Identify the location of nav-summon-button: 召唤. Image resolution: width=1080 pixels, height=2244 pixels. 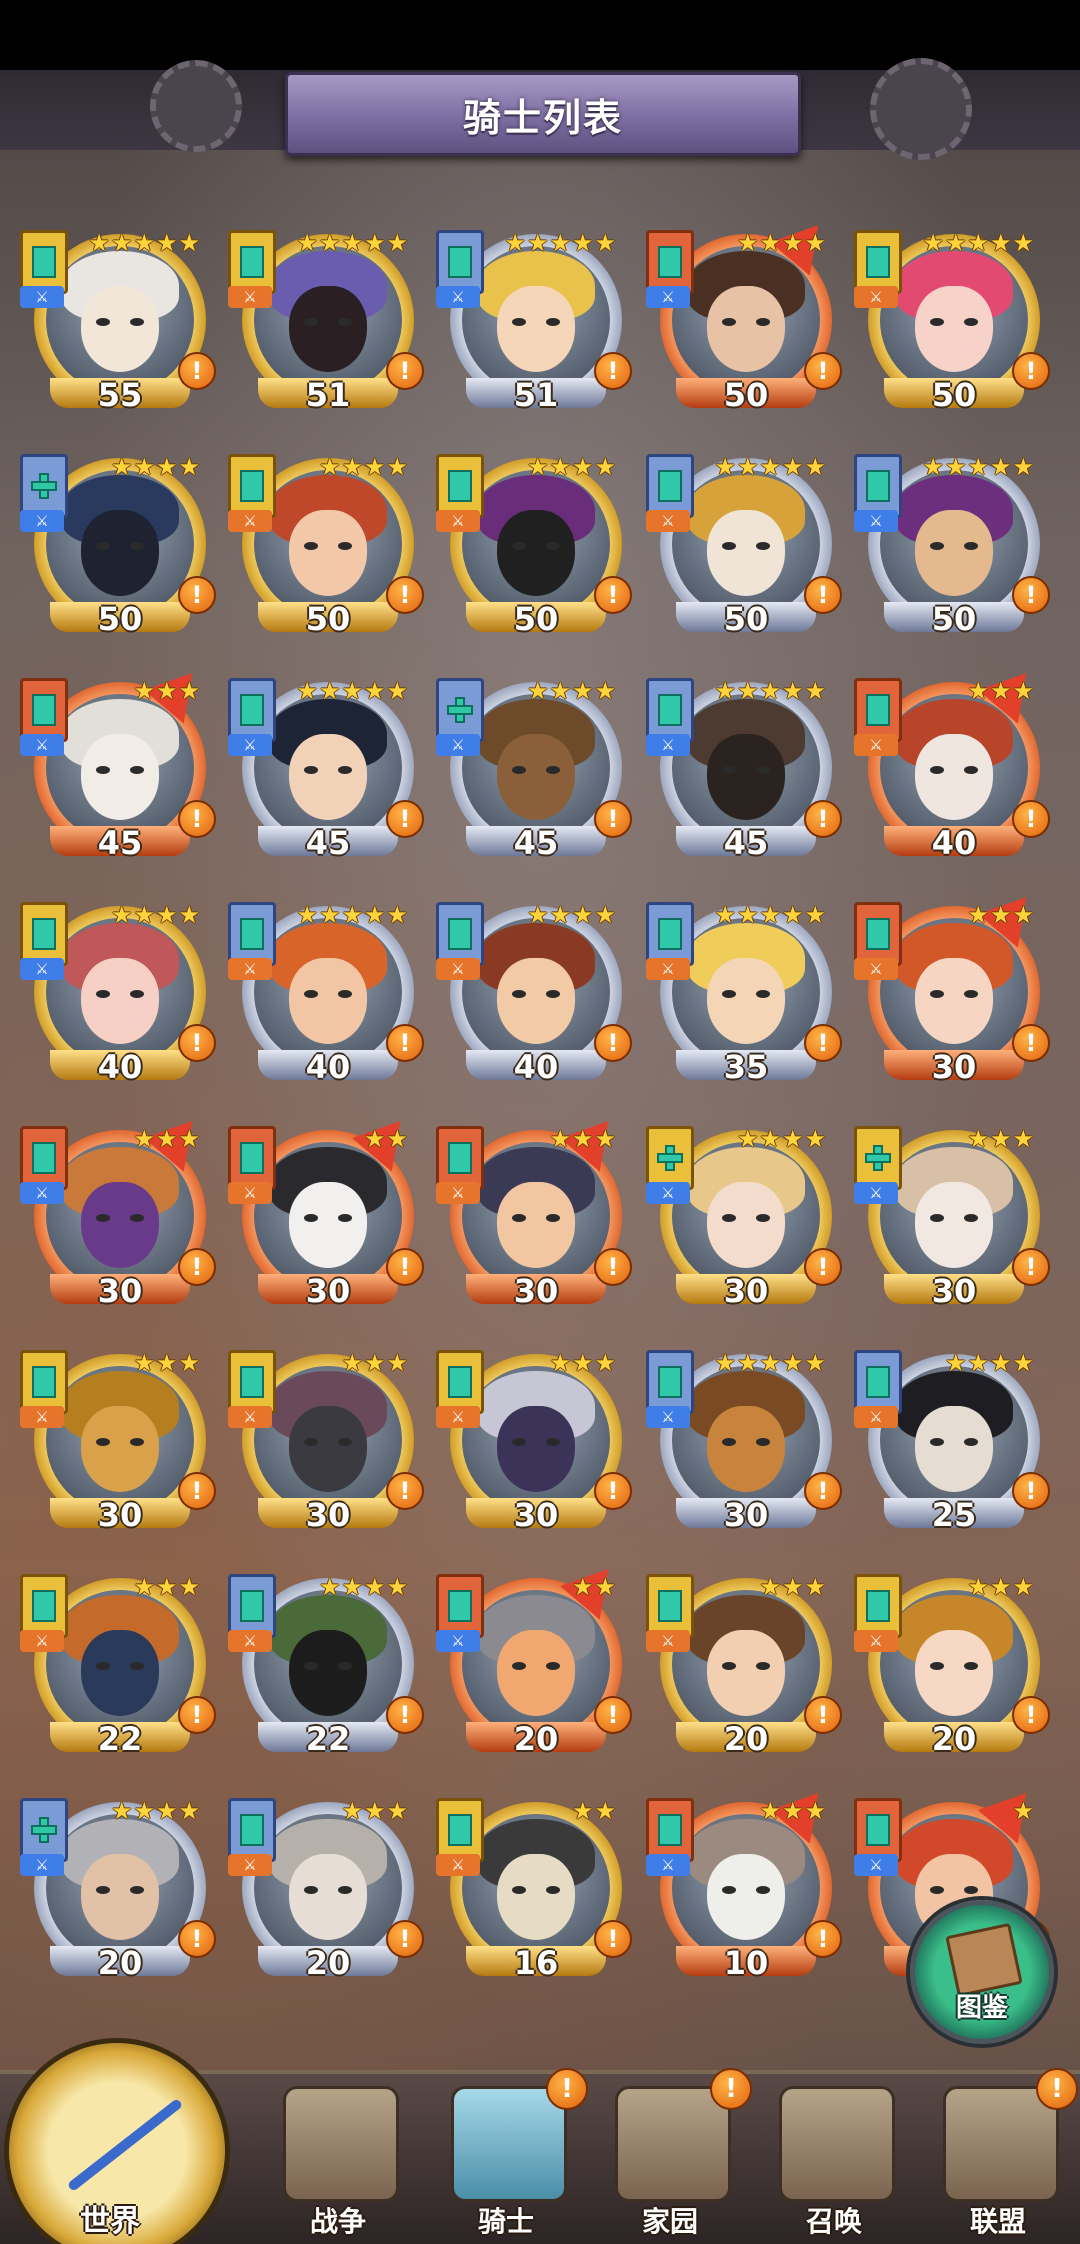
(834, 2161).